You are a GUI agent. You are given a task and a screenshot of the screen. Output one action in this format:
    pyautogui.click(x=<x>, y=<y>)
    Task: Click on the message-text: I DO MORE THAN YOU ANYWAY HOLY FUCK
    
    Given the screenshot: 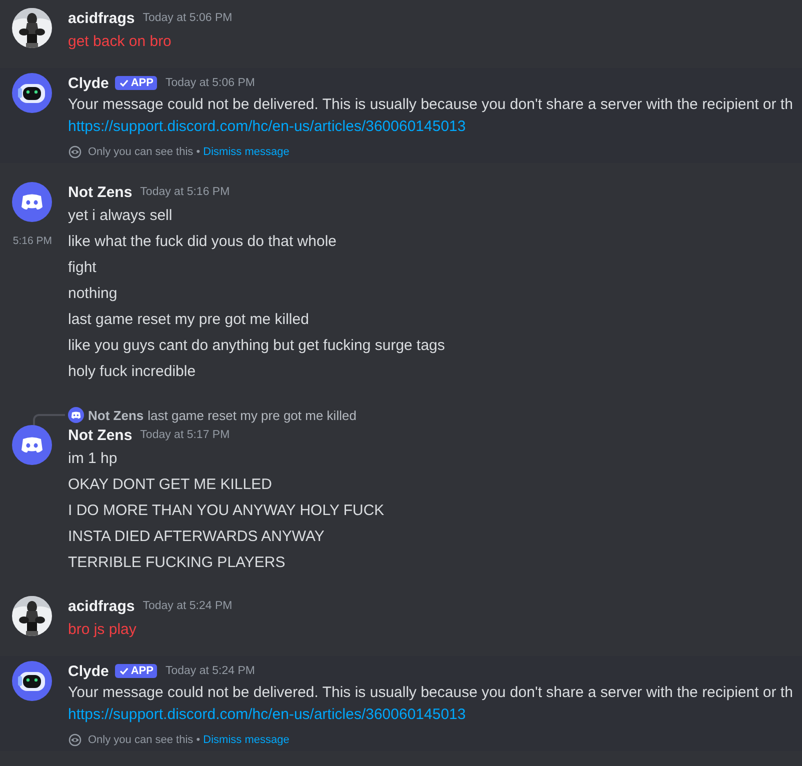 What is the action you would take?
    pyautogui.click(x=226, y=510)
    